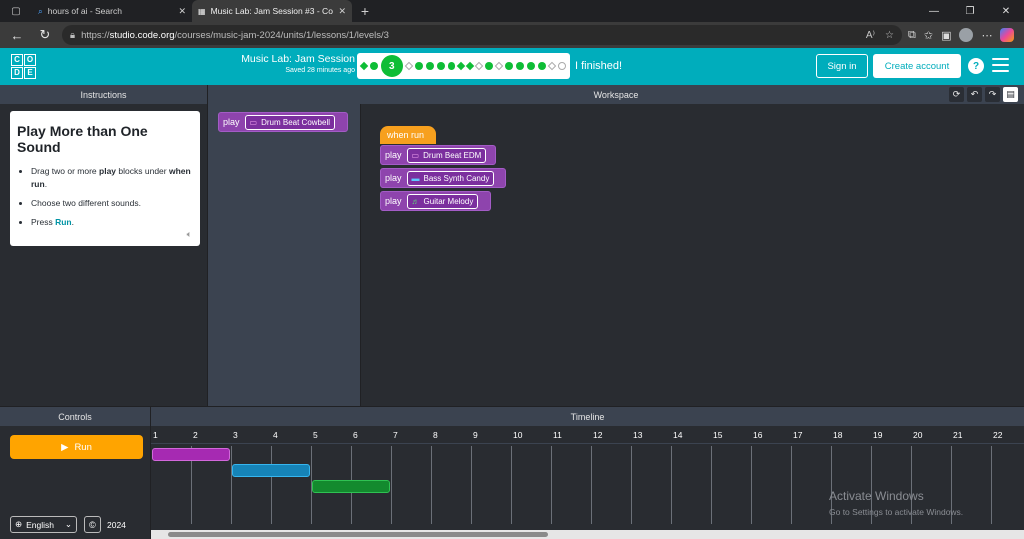 This screenshot has width=1024, height=539. I want to click on create-account-button: Create account, so click(917, 66).